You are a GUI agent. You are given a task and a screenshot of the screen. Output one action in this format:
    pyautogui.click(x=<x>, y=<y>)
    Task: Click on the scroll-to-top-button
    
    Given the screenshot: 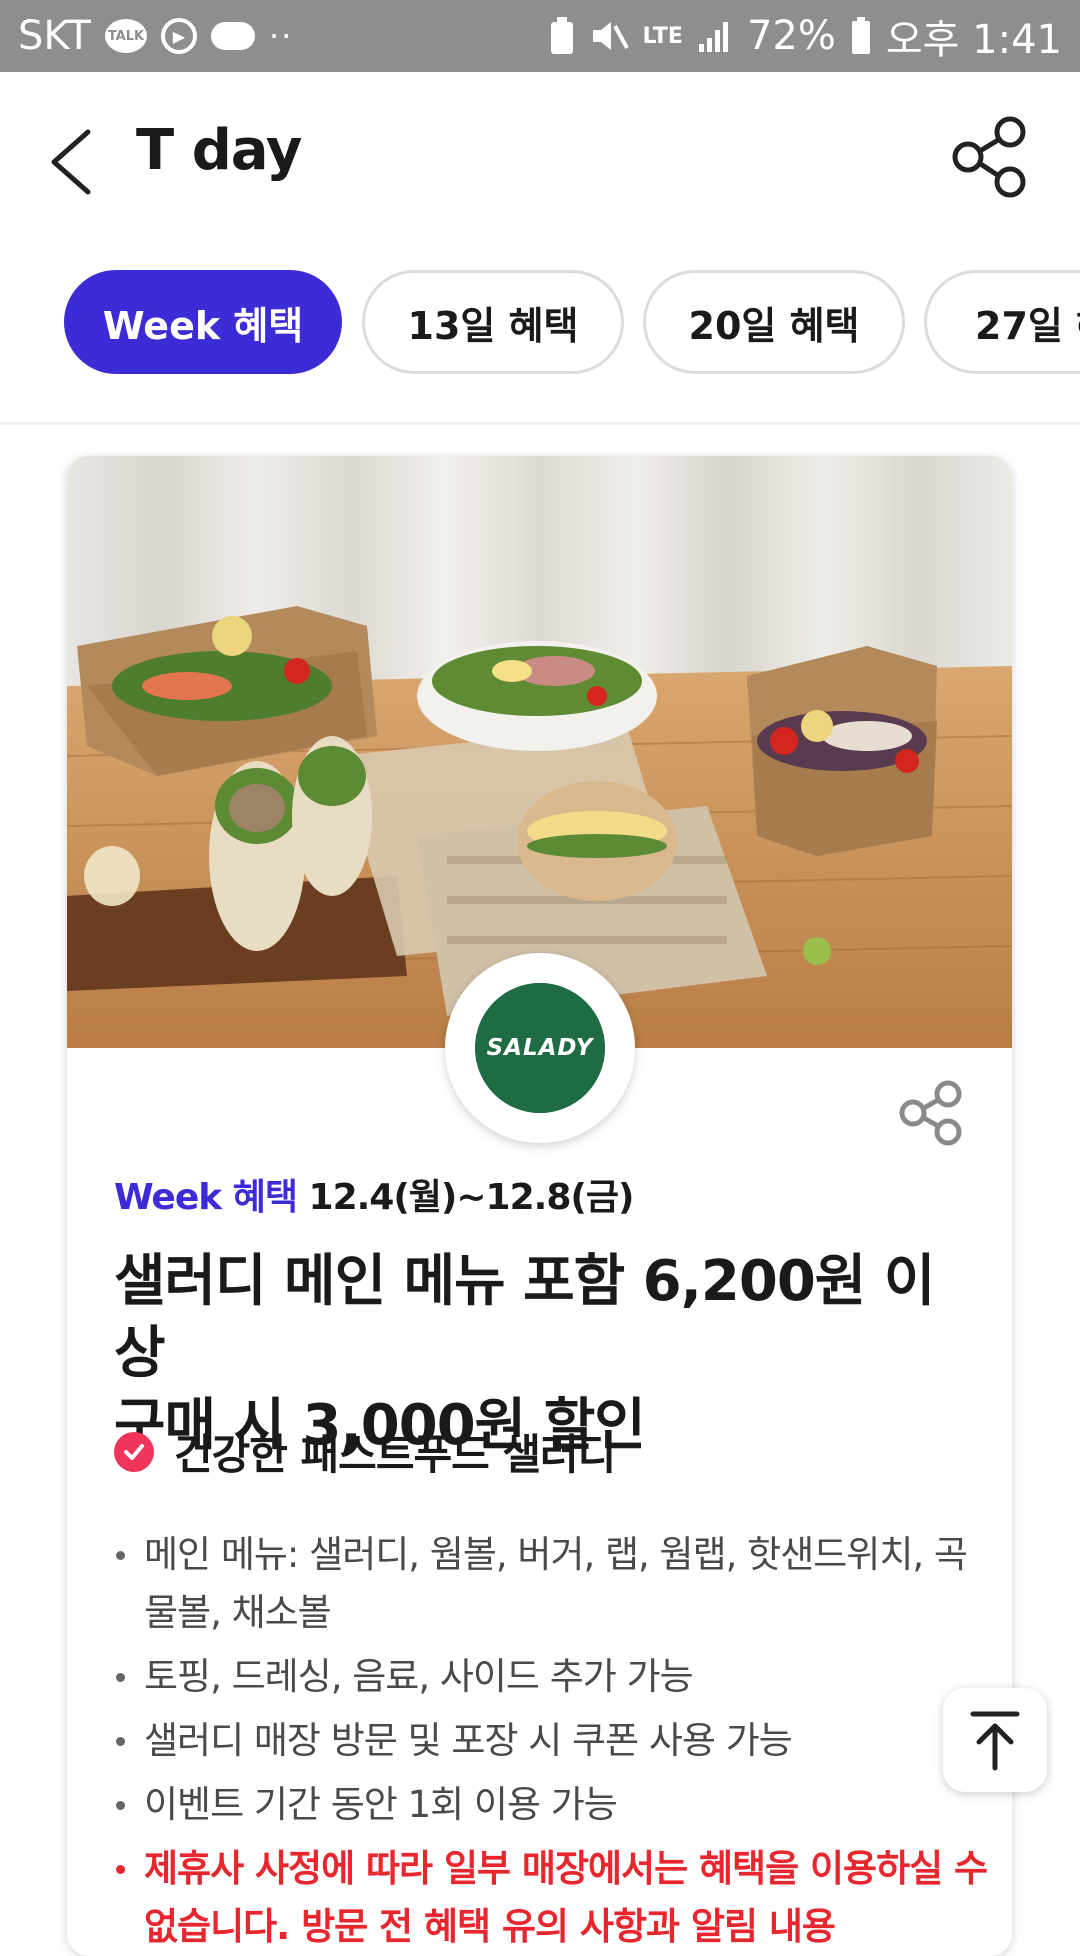 What is the action you would take?
    pyautogui.click(x=995, y=1740)
    